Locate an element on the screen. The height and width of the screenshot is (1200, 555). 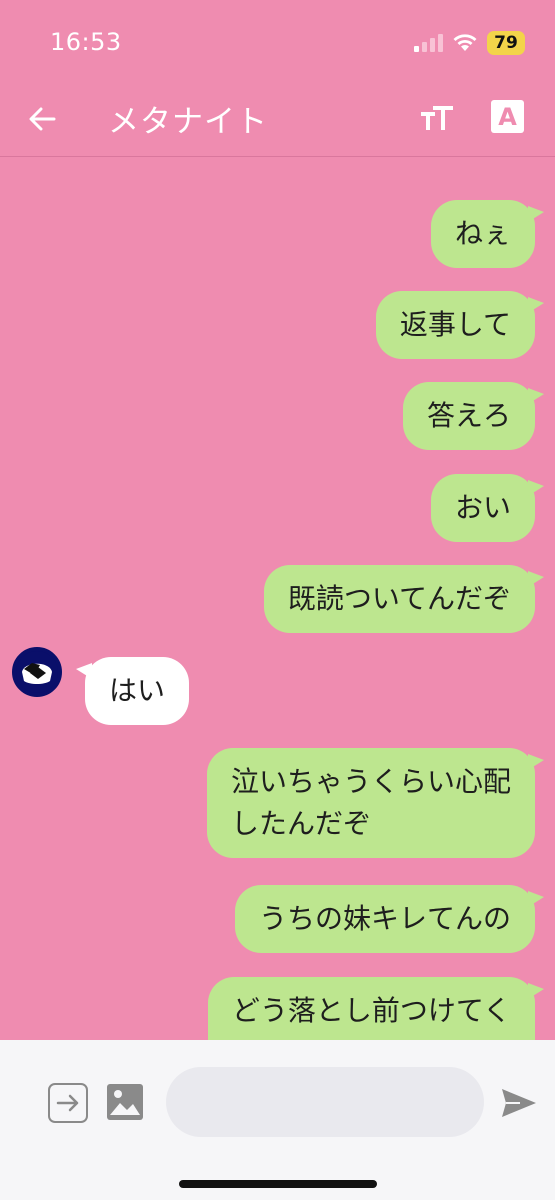
message-bubble-sent: ねぇ is located at coordinates (487, 234).